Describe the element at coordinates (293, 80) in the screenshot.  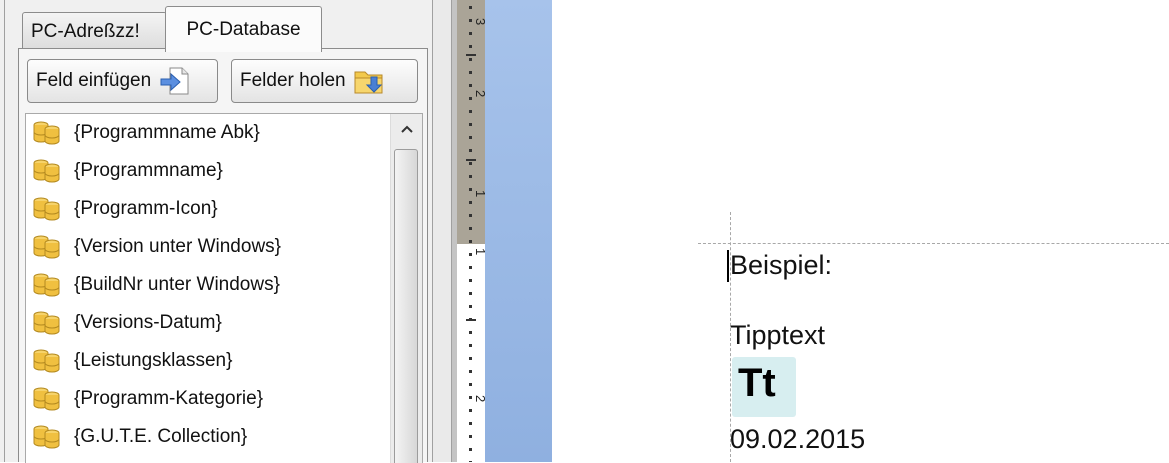
I see `fetch-fields-label: Felder holen` at that location.